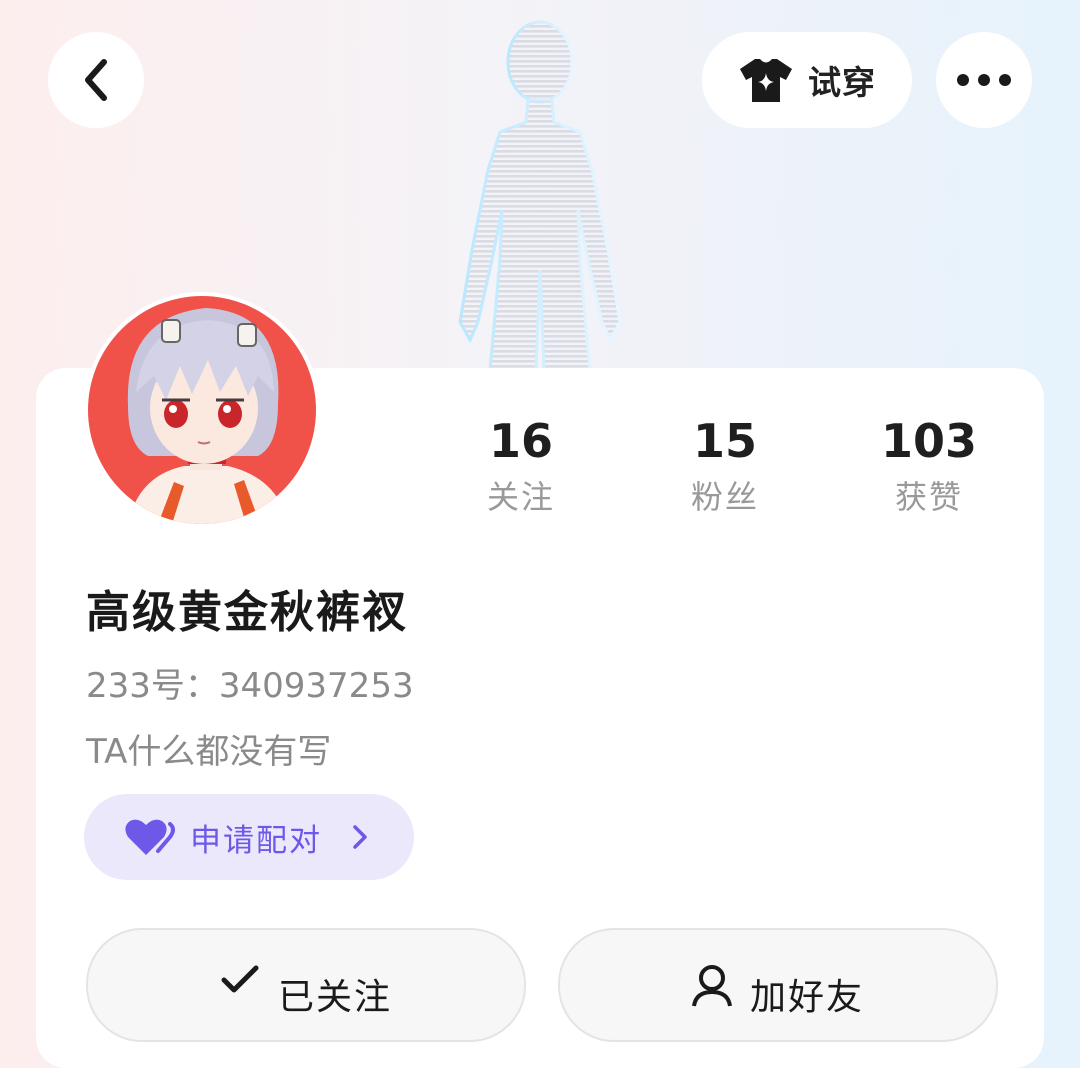 The image size is (1080, 1068). Describe the element at coordinates (806, 997) in the screenshot. I see `add-friend-button-label: 加好友` at that location.